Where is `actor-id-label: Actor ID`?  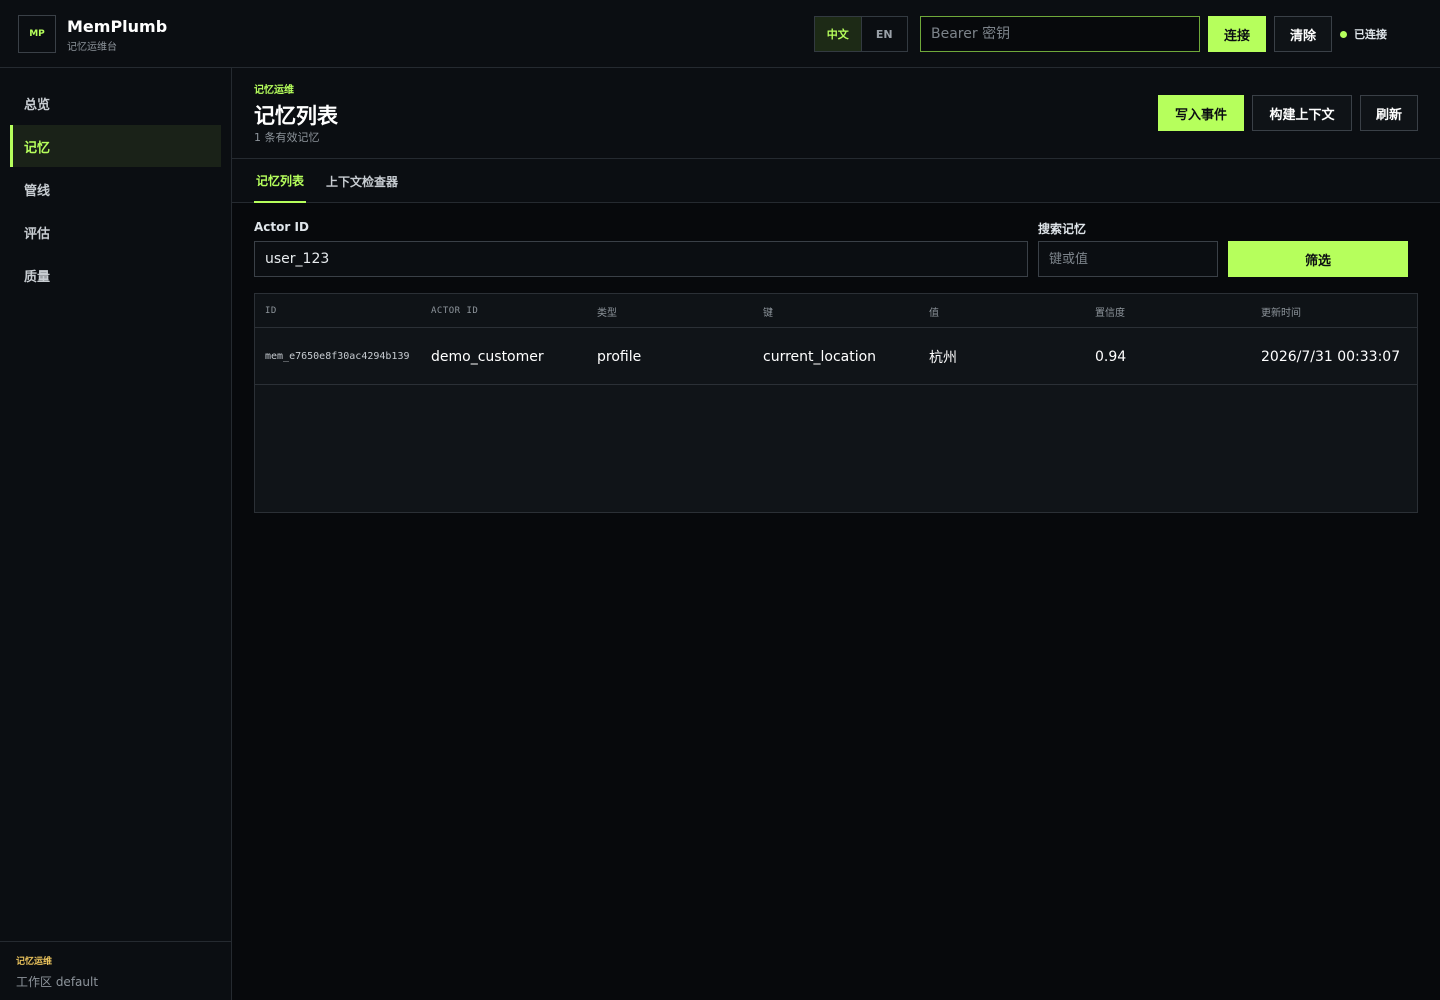 actor-id-label: Actor ID is located at coordinates (281, 227).